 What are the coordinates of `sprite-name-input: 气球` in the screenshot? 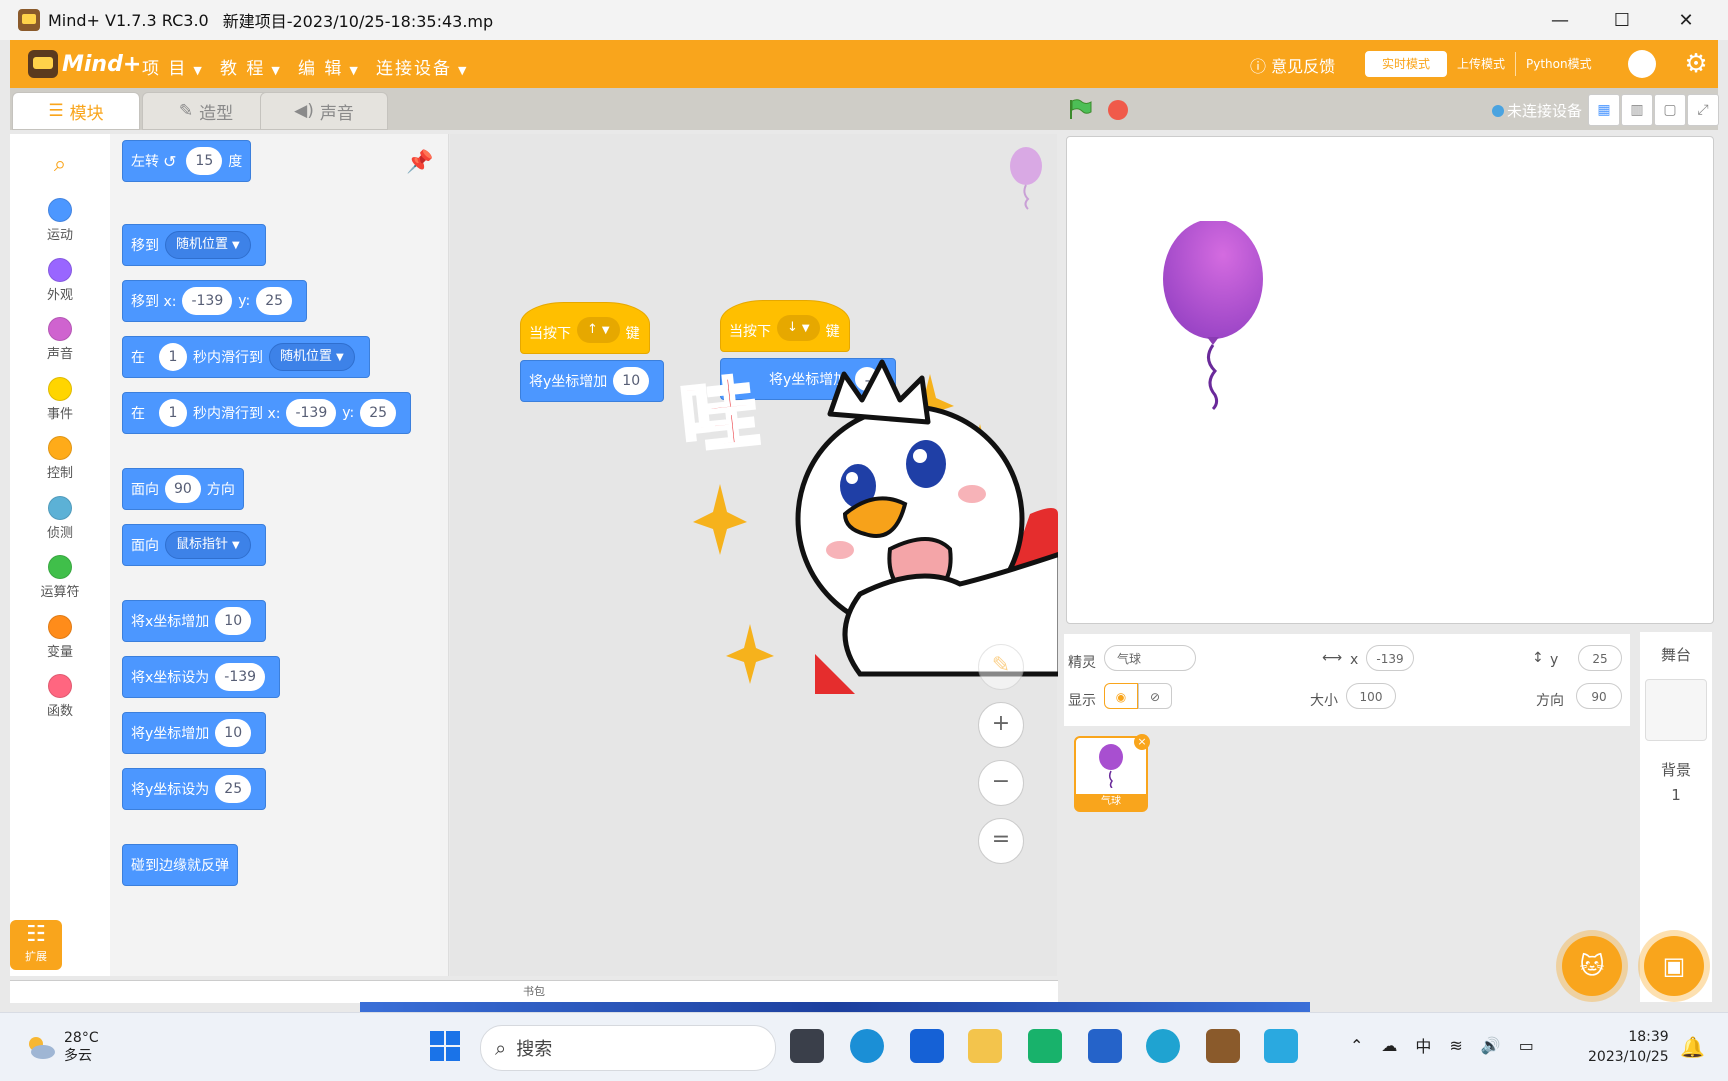 It's located at (1150, 658).